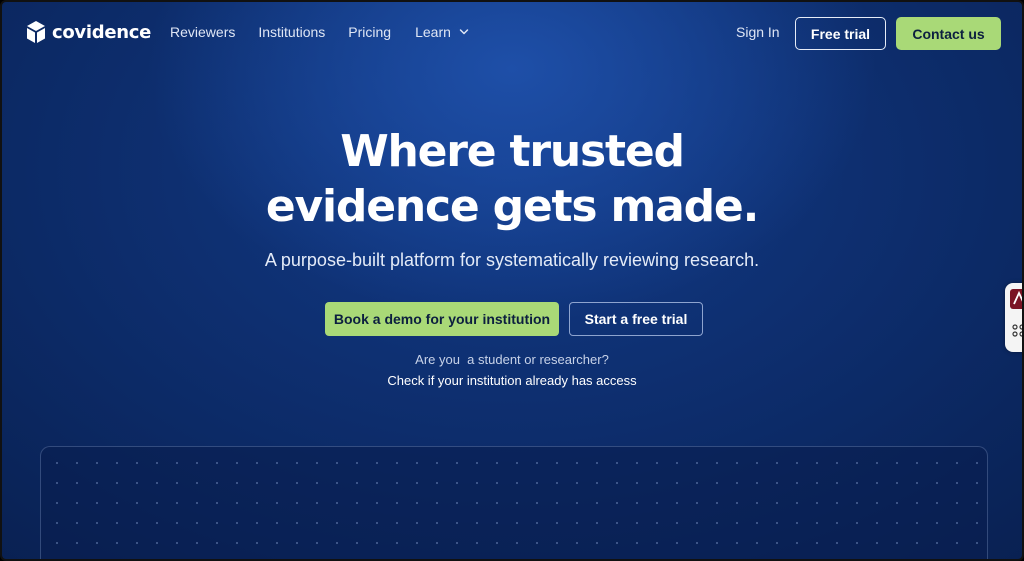  What do you see at coordinates (1013, 317) in the screenshot?
I see `side-extension-widget` at bounding box center [1013, 317].